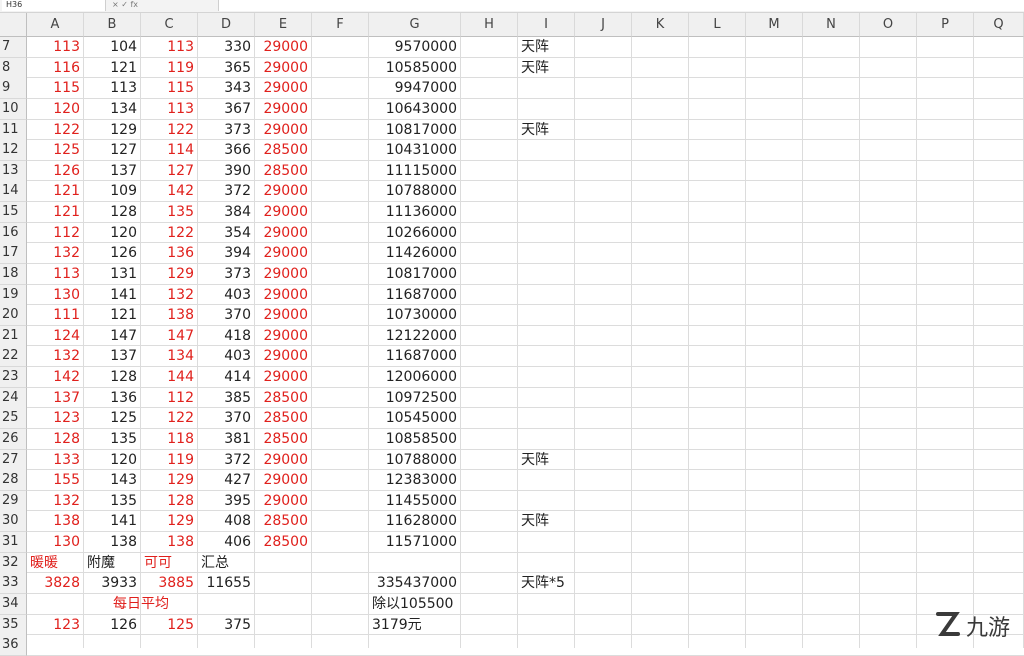  Describe the element at coordinates (55, 356) in the screenshot. I see `cell-a: 132` at that location.